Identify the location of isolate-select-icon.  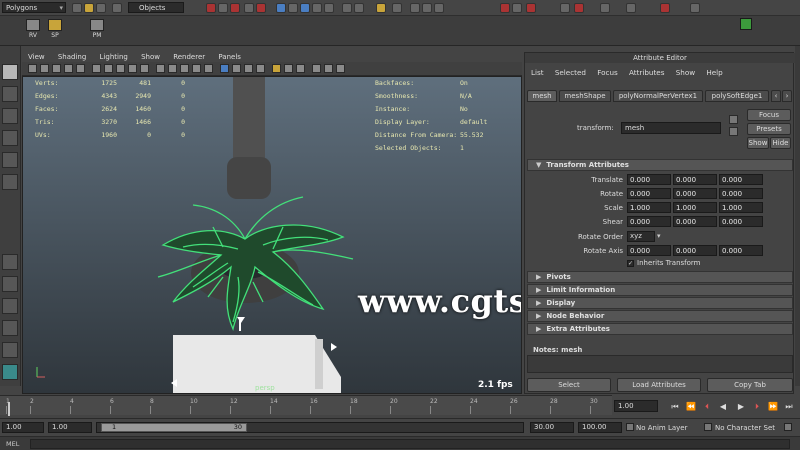
(276, 68).